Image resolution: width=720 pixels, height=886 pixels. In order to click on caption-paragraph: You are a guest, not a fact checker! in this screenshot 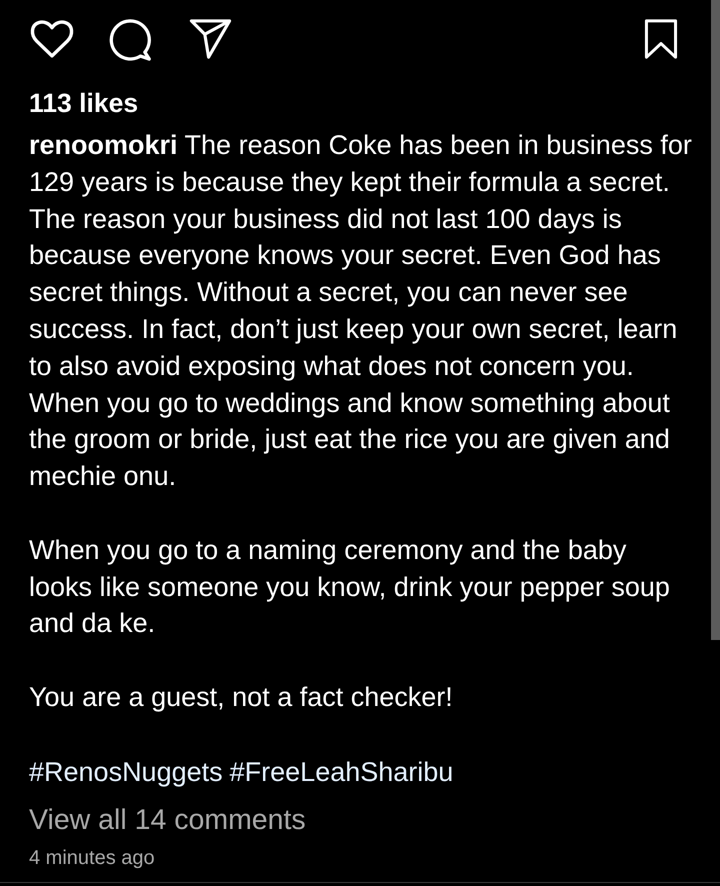, I will do `click(241, 697)`.